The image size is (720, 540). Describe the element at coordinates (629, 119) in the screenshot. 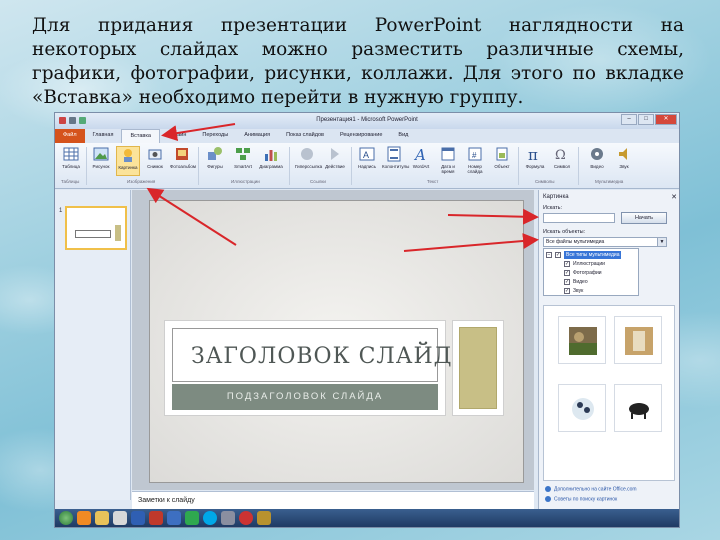

I see `minimize-button: –` at that location.